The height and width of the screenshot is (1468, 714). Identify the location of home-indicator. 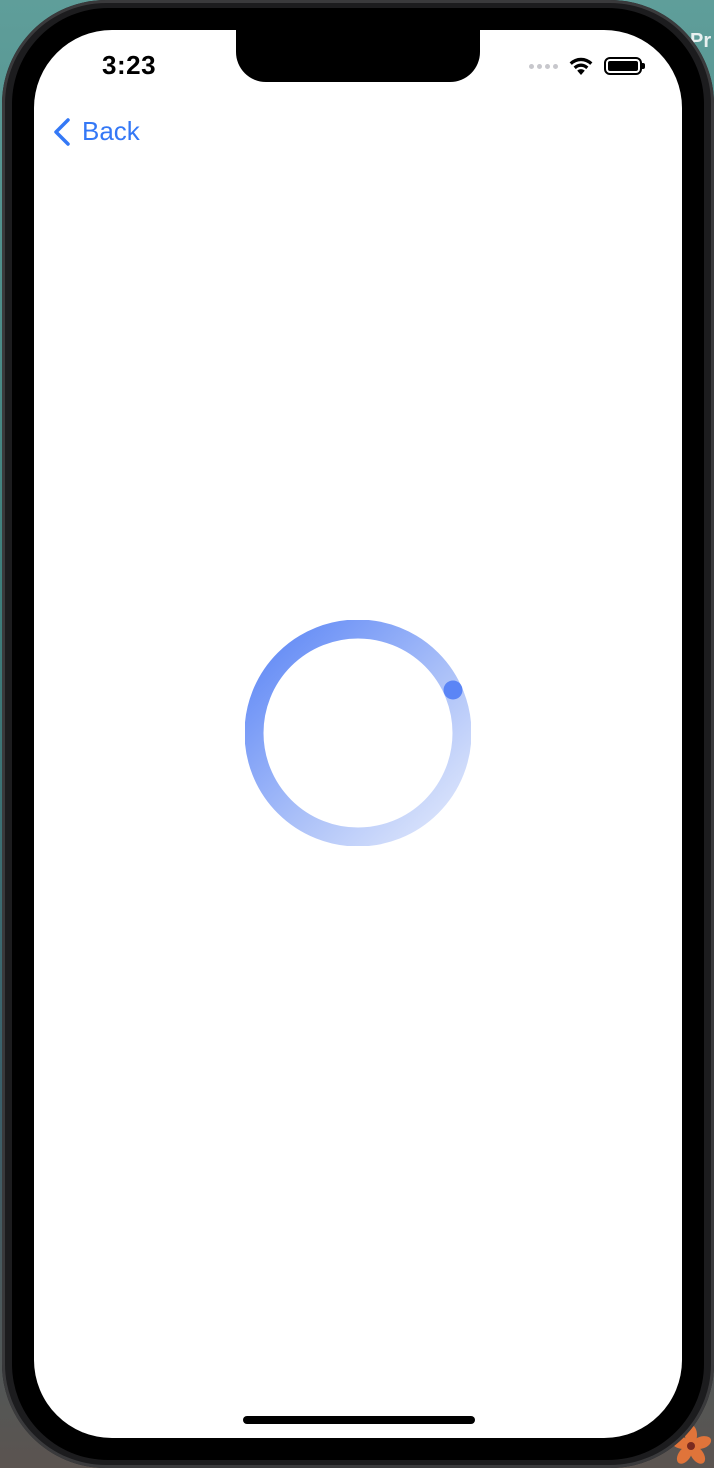
(359, 1420).